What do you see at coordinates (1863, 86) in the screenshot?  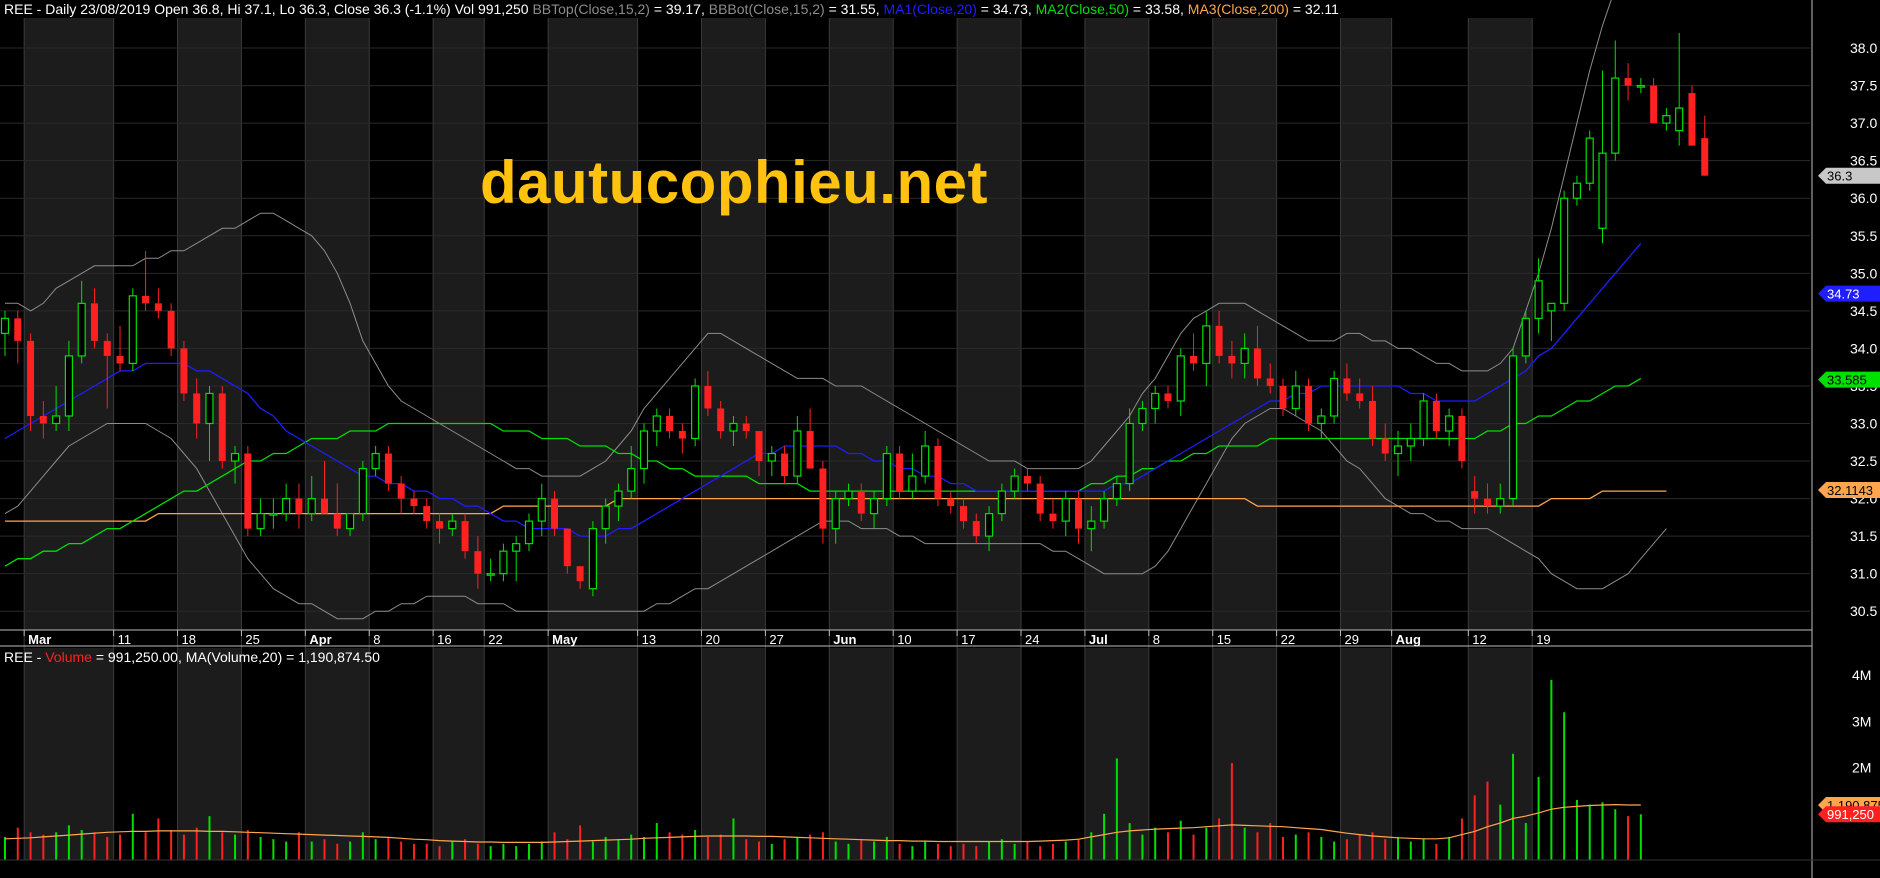 I see `price-tick-label: 37.5` at bounding box center [1863, 86].